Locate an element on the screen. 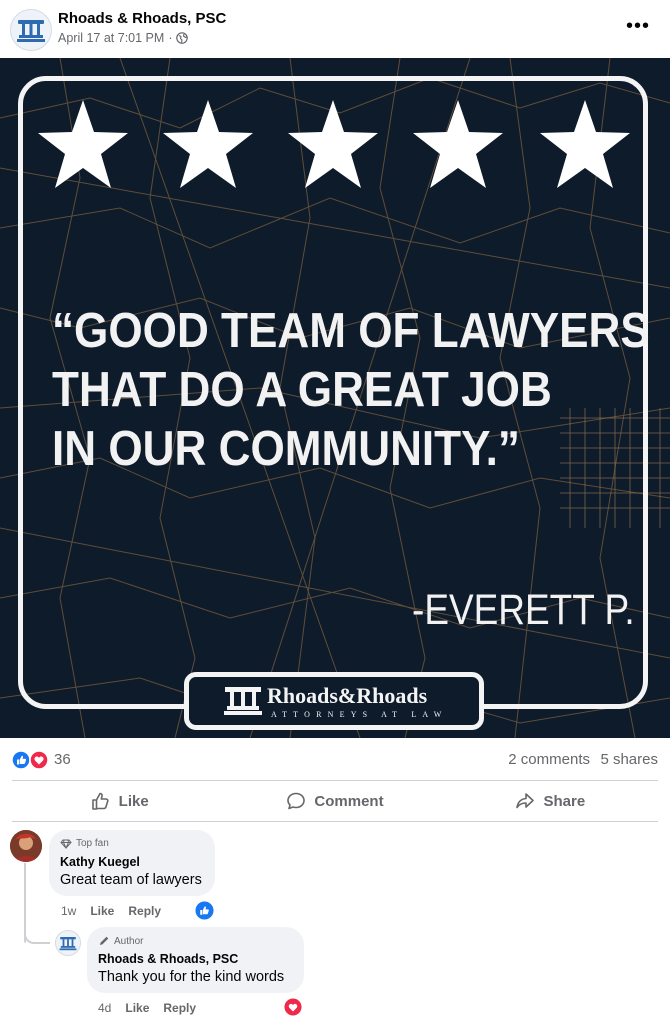 The height and width of the screenshot is (1018, 670). comment-like-button: Like is located at coordinates (102, 911).